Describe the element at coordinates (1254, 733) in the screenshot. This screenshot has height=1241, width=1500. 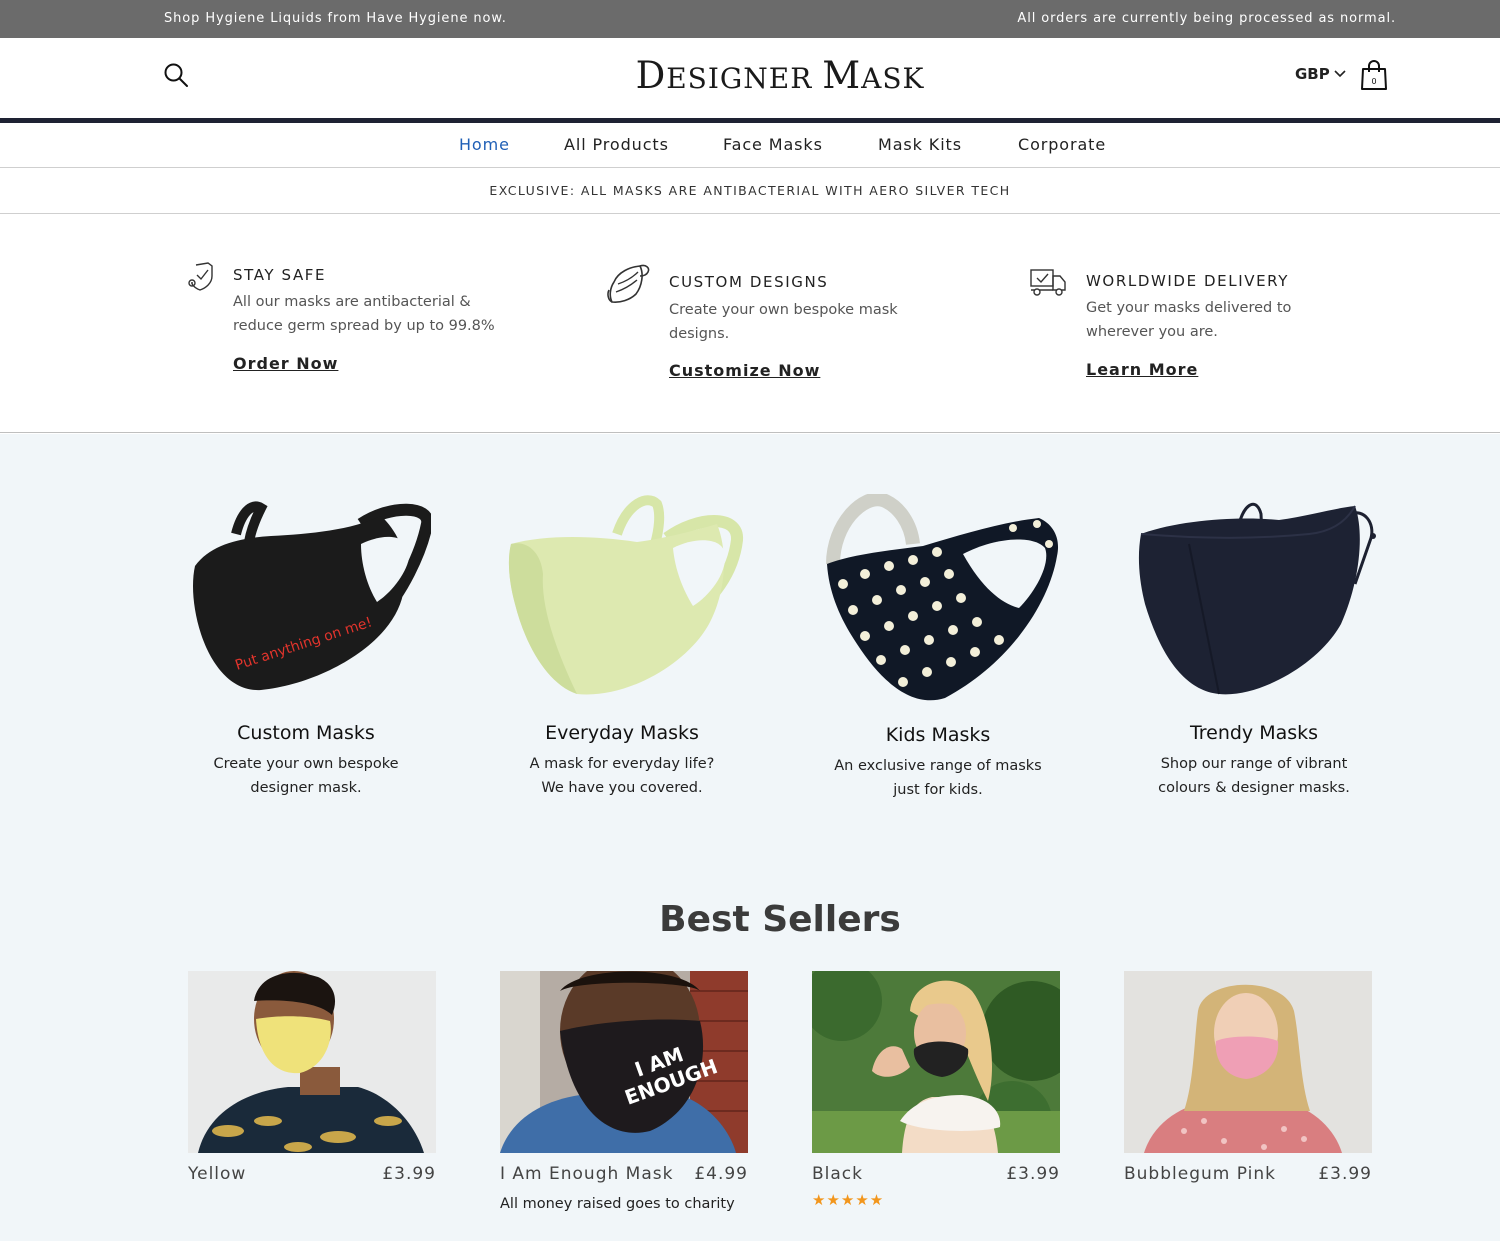
I see `category-title: Trendy Masks` at that location.